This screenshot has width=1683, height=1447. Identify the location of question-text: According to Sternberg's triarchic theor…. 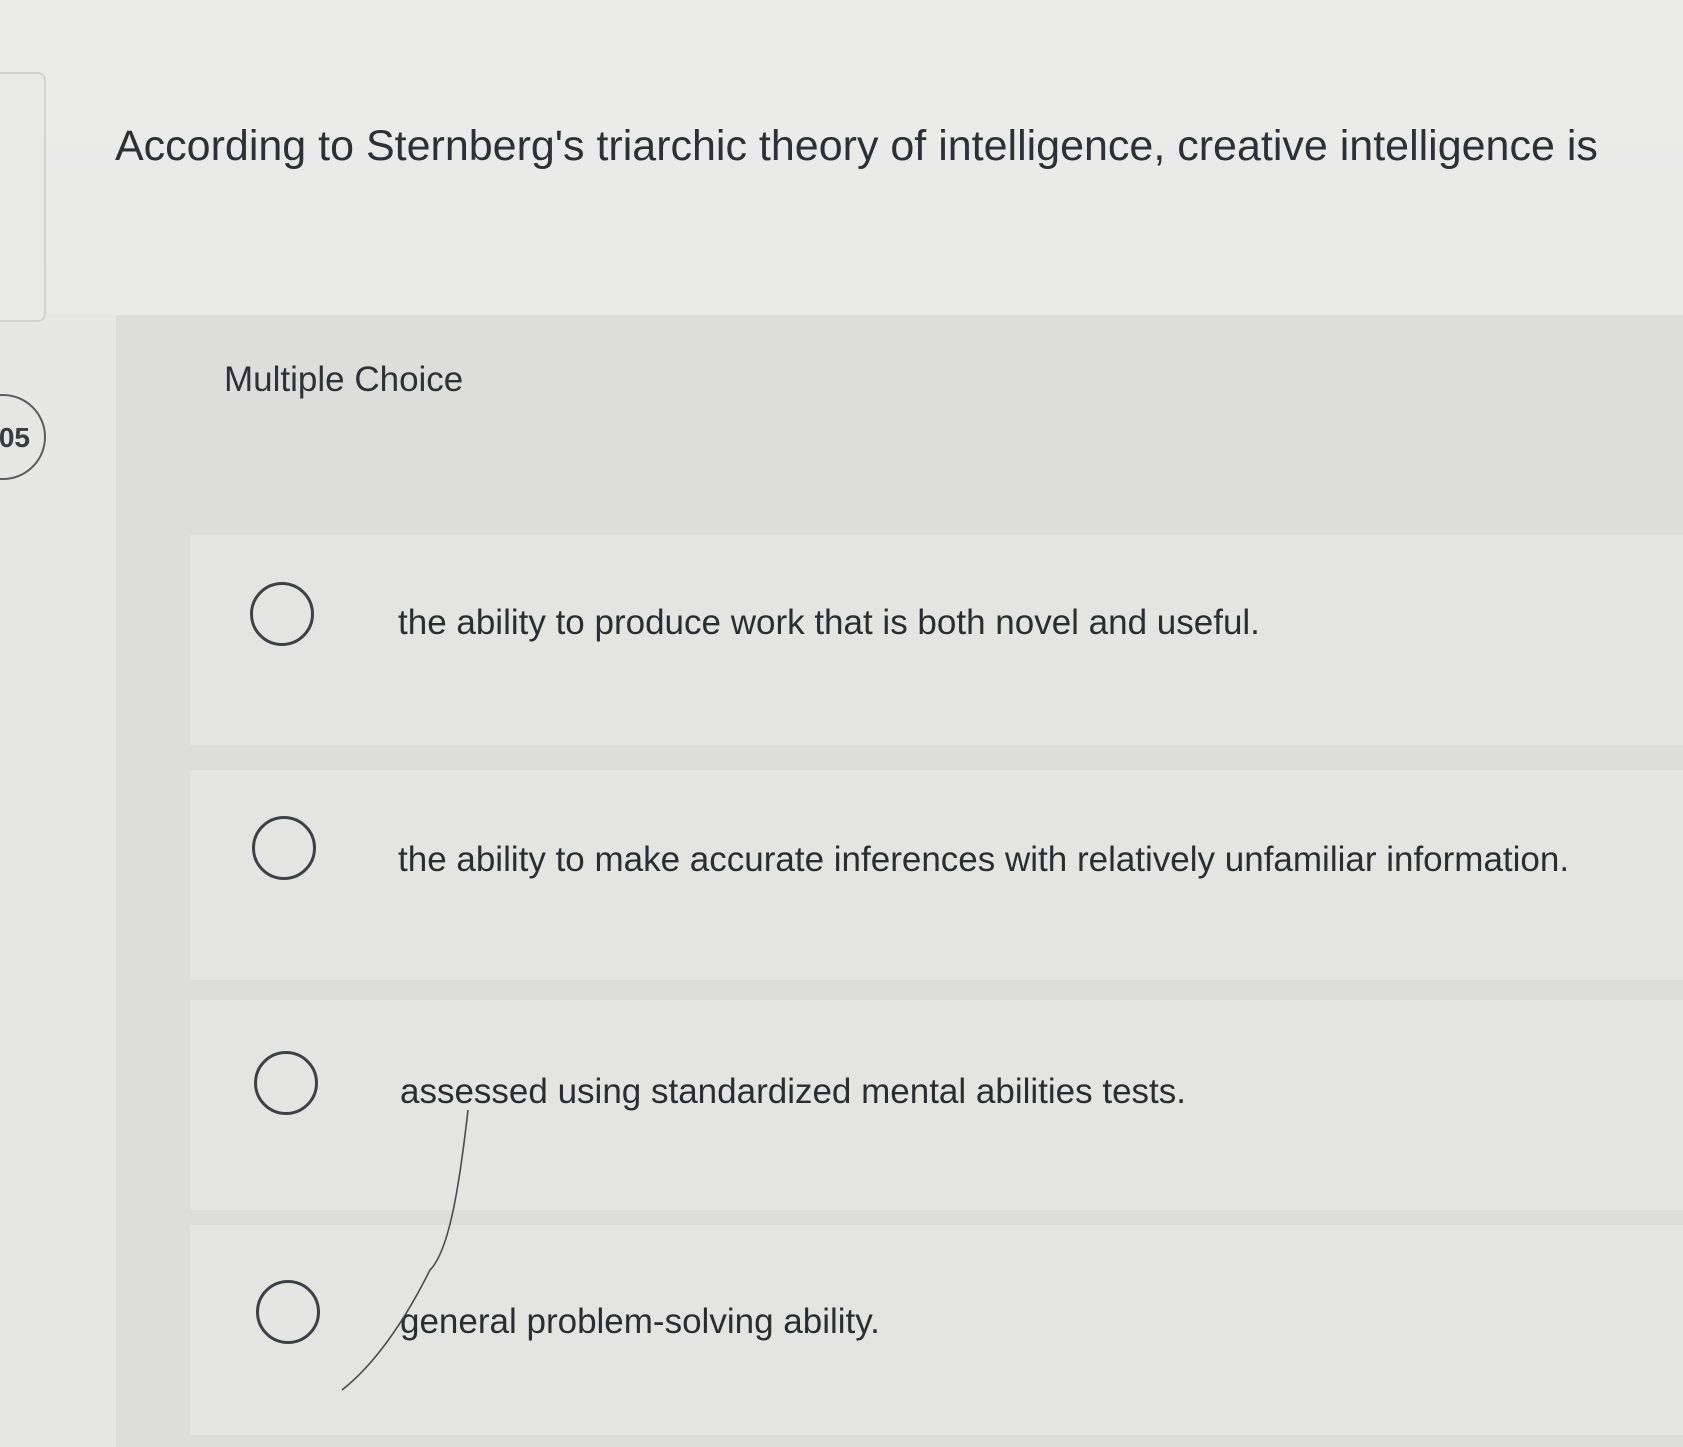
(856, 146).